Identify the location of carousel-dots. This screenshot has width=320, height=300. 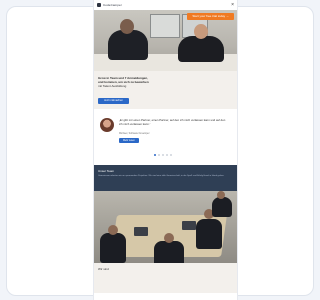
(163, 155).